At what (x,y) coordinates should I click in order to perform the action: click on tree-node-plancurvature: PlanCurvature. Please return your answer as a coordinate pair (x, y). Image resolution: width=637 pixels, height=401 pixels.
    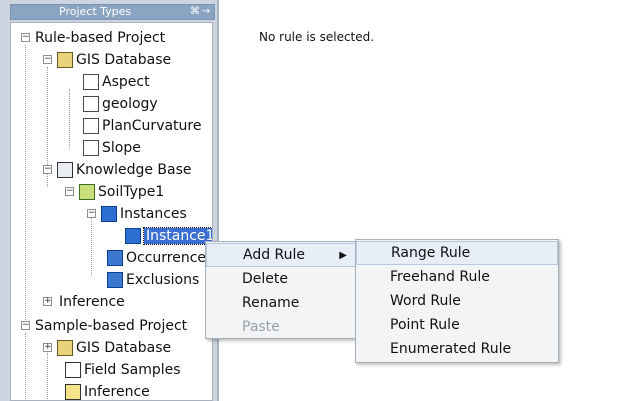
    Looking at the image, I should click on (106, 126).